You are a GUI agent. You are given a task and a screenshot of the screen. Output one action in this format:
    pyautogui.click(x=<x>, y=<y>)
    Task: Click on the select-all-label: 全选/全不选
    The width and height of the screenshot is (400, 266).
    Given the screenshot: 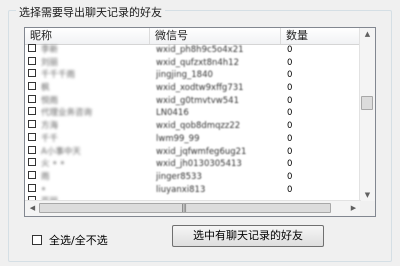 What is the action you would take?
    pyautogui.click(x=78, y=240)
    